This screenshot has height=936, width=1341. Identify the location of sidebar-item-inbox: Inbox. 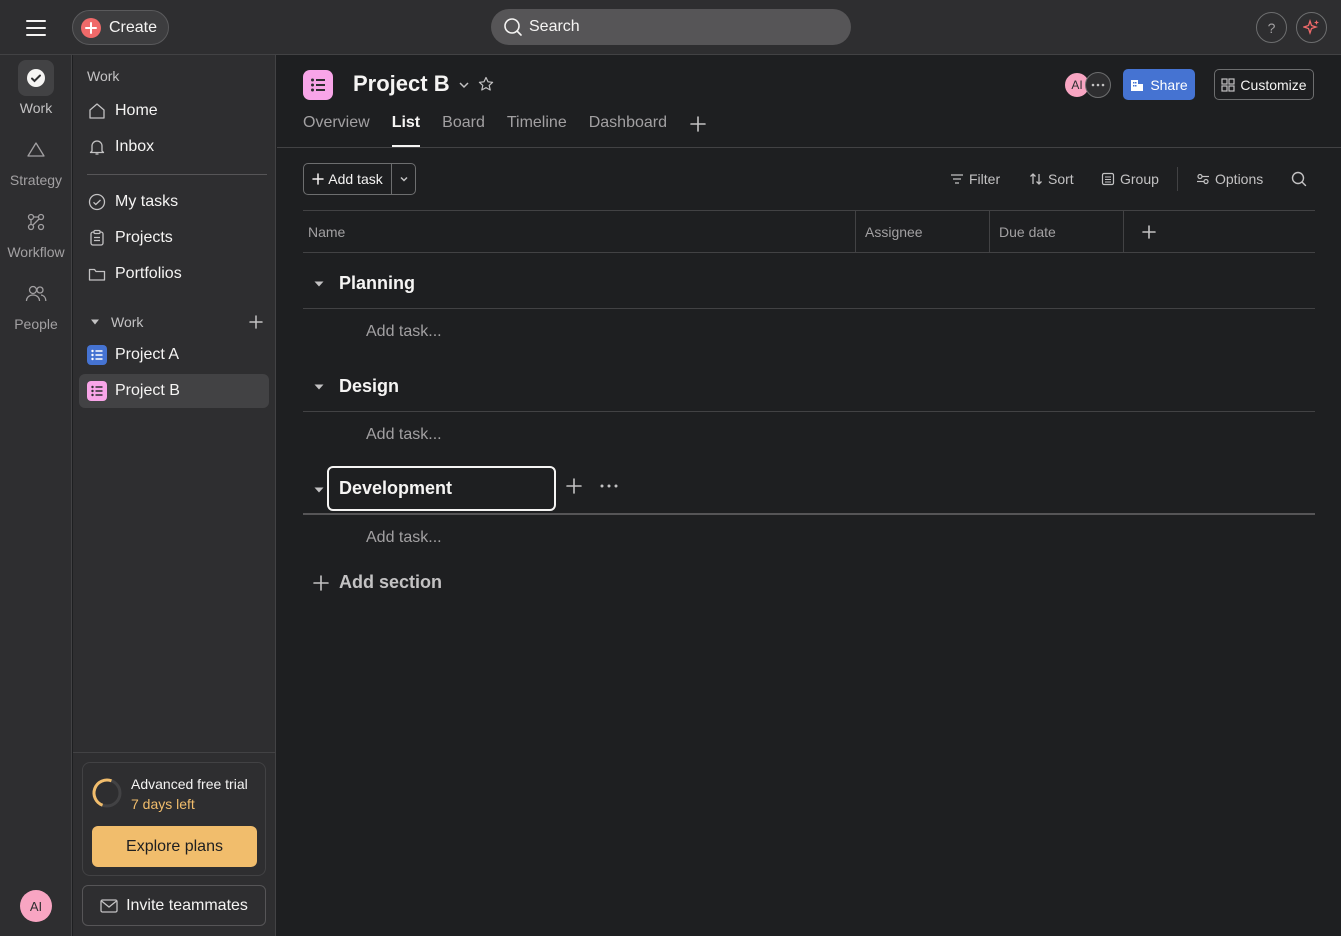
(174, 147).